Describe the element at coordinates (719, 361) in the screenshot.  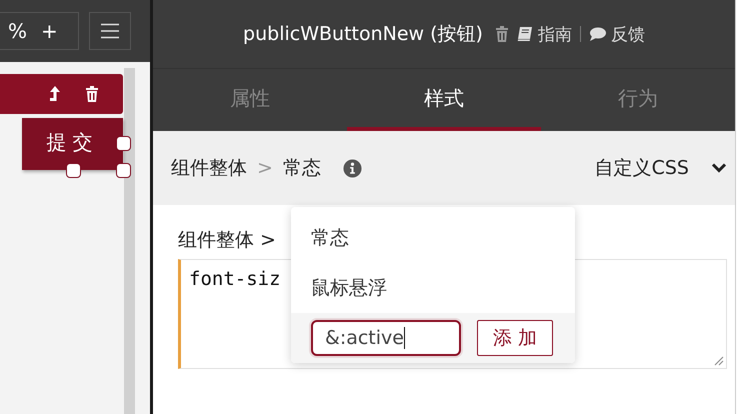
I see `resize-grip-icon` at that location.